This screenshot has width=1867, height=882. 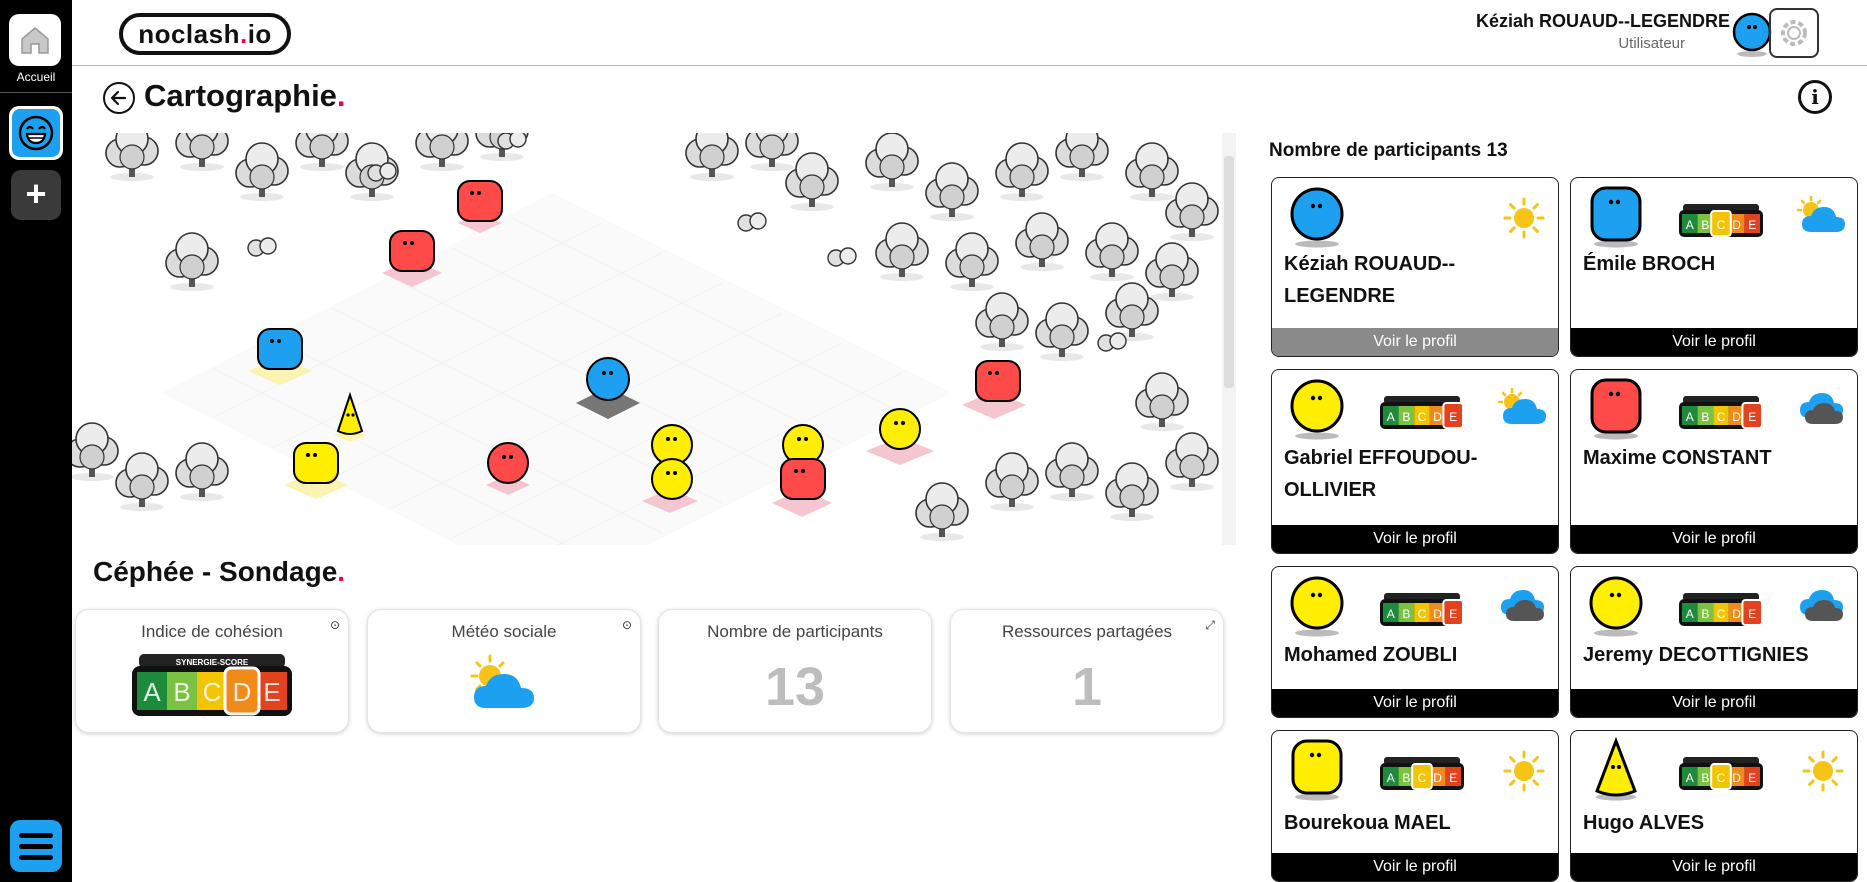 I want to click on expand-icon: ⤢, so click(x=1210, y=625).